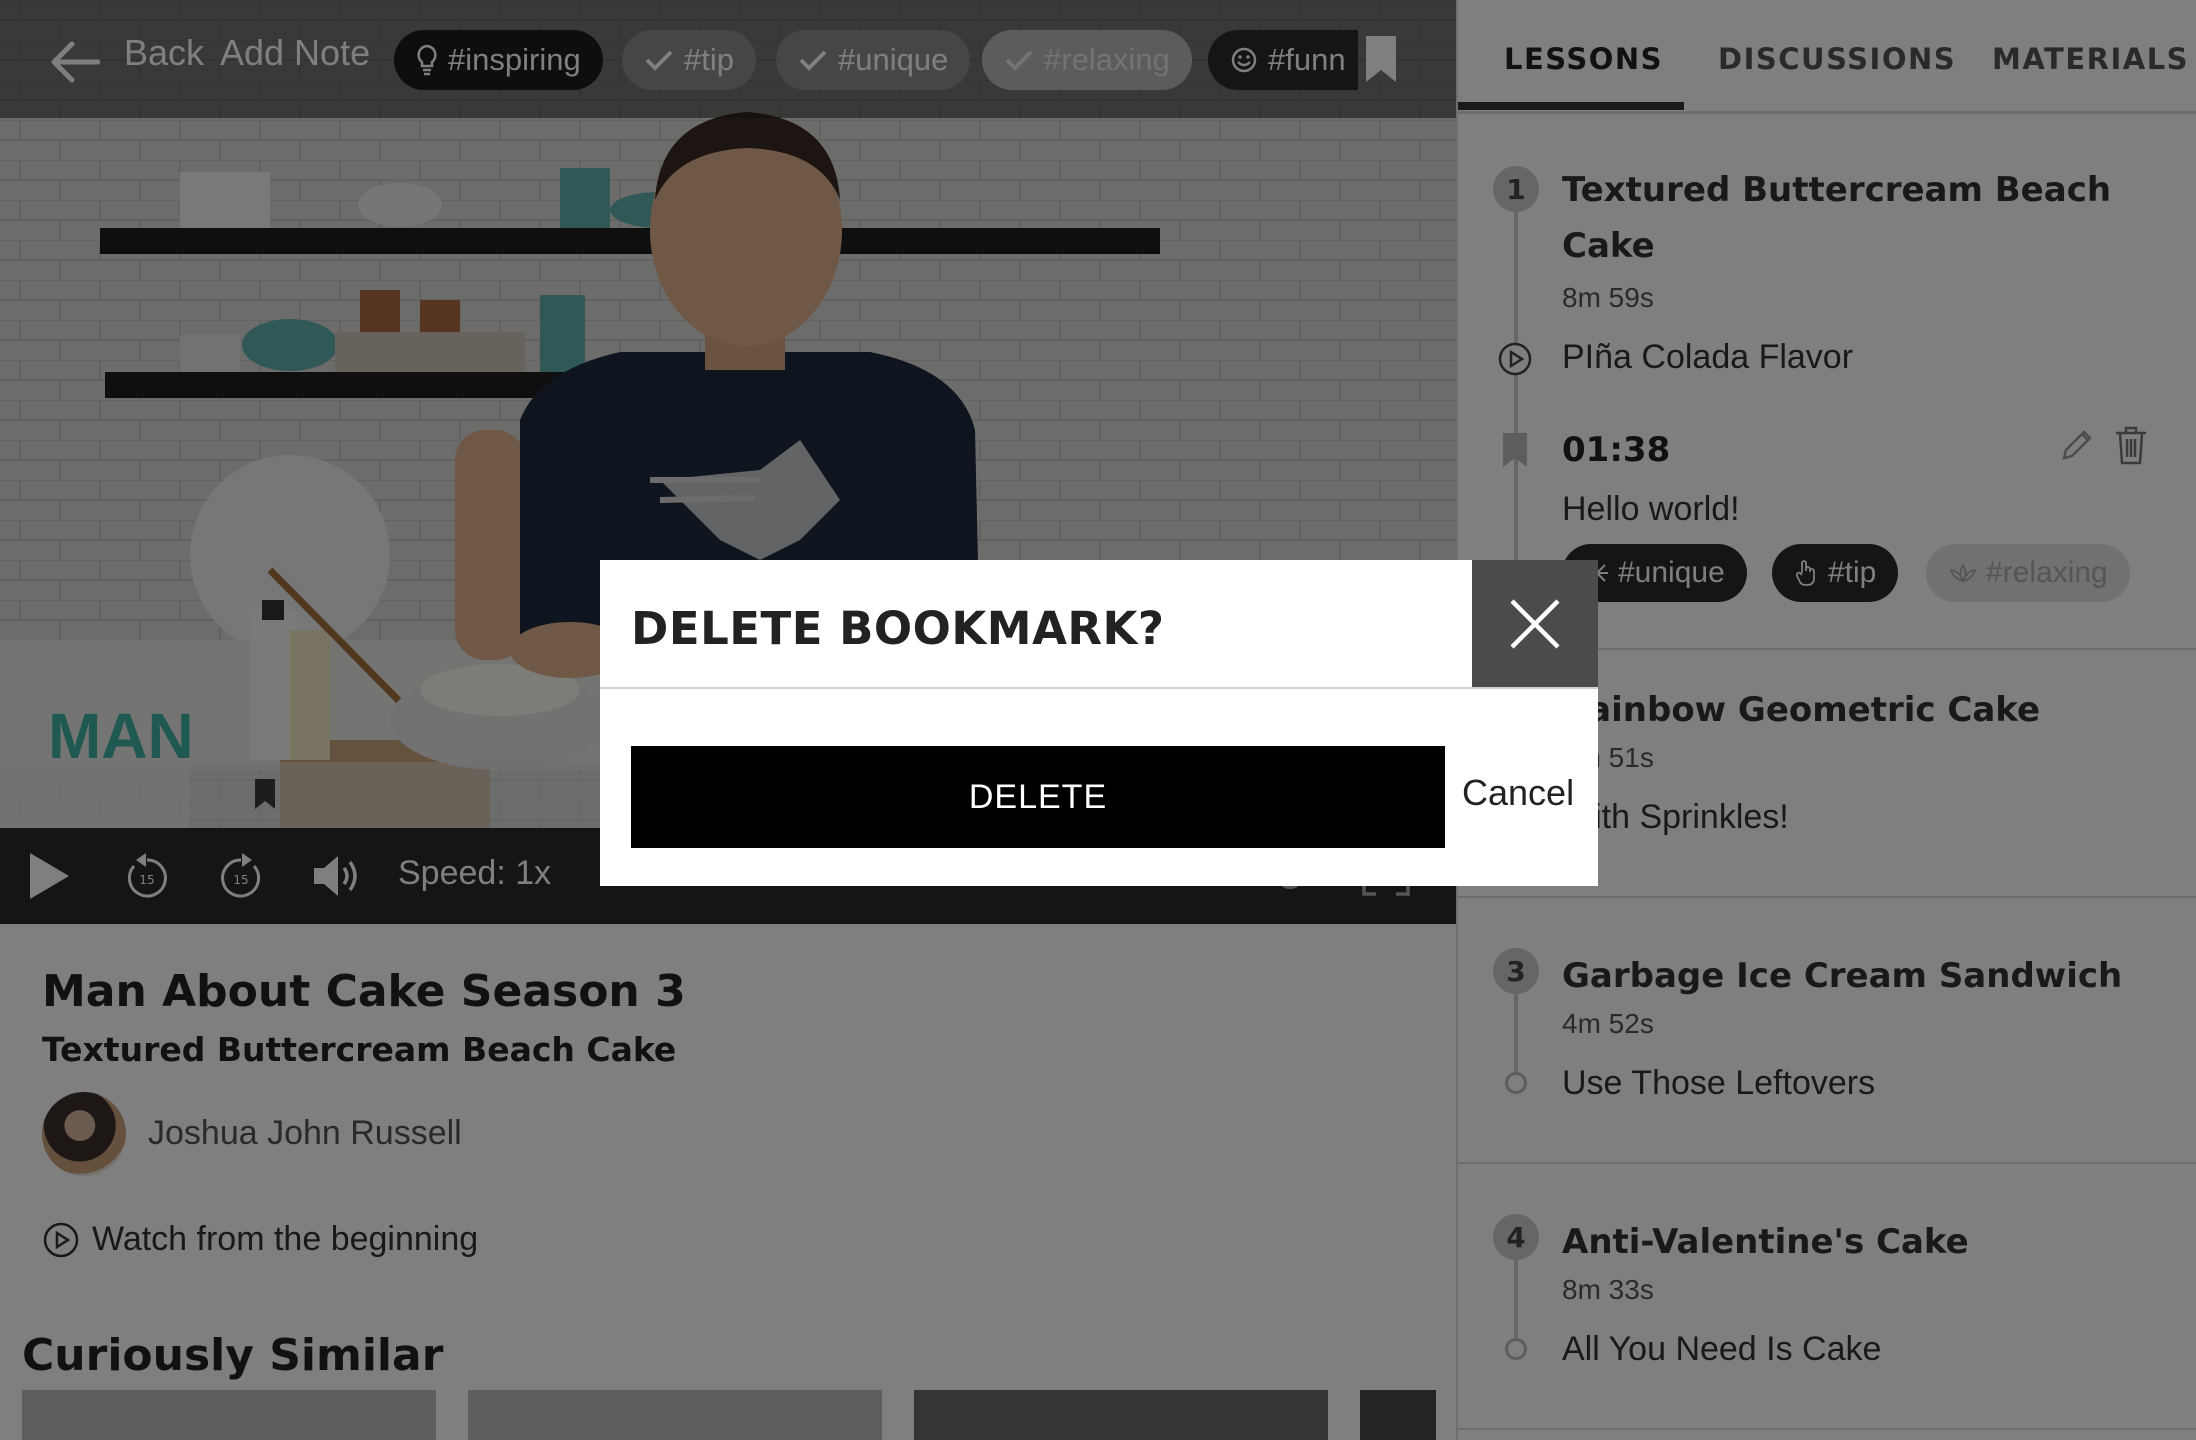  Describe the element at coordinates (1099, 723) in the screenshot. I see `delete-bookmark-dialog: DELETE BOOKMARK? DELETE Cancel` at that location.